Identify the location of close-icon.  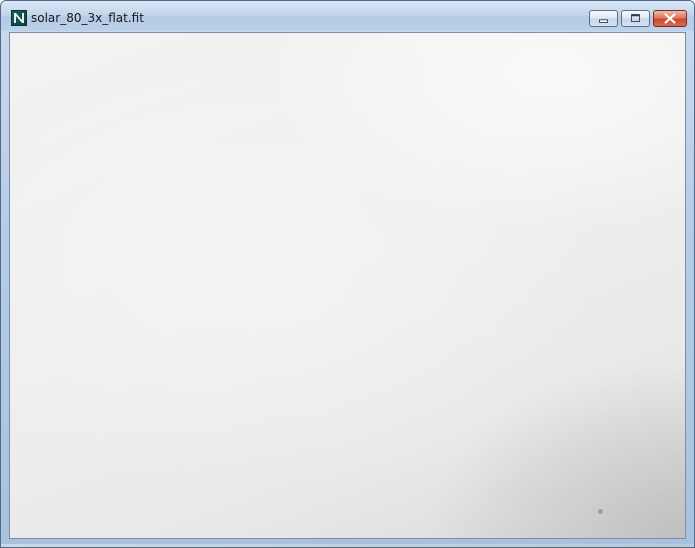
(670, 18).